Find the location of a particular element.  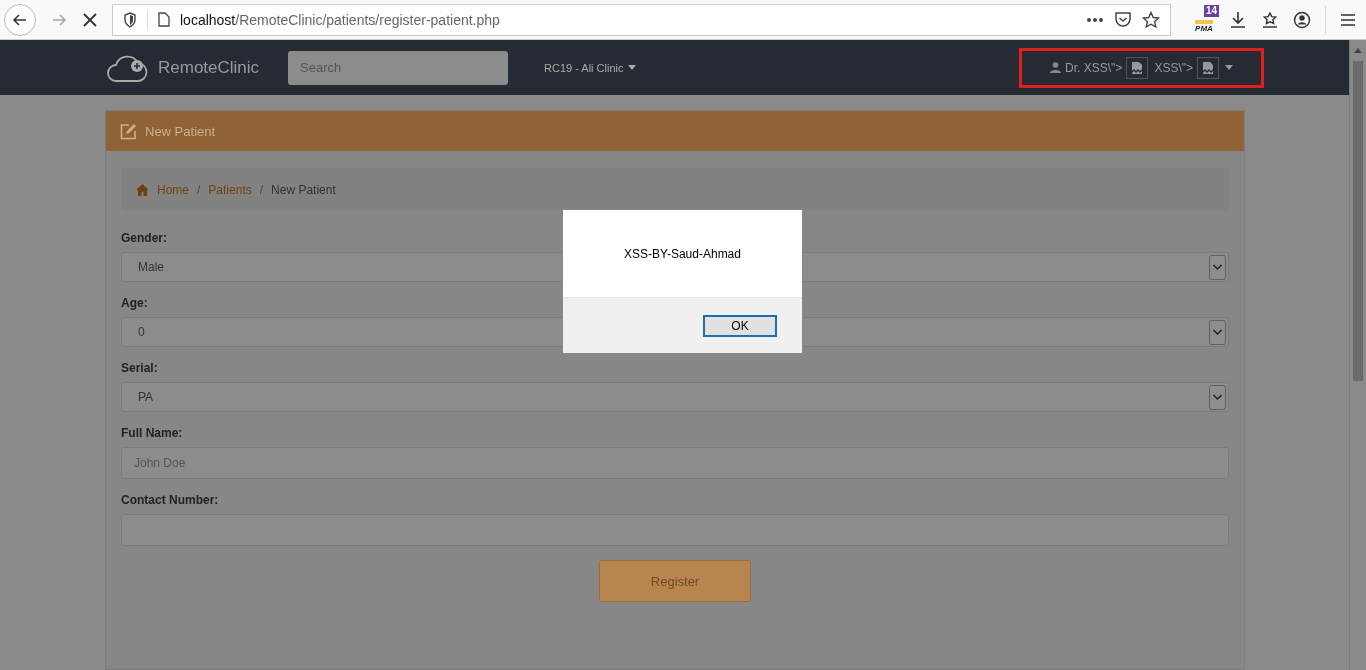

field-label: Contact Number: is located at coordinates (170, 500).